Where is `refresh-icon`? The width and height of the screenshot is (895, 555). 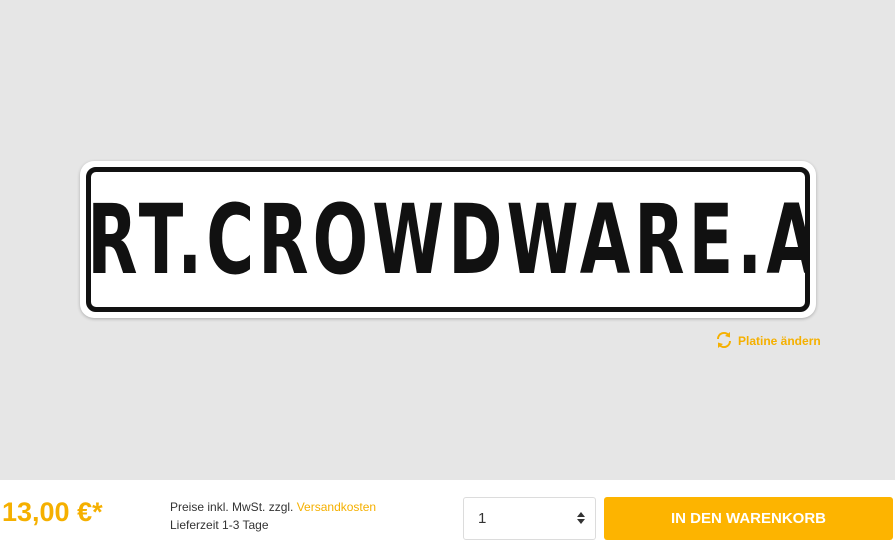
refresh-icon is located at coordinates (724, 341).